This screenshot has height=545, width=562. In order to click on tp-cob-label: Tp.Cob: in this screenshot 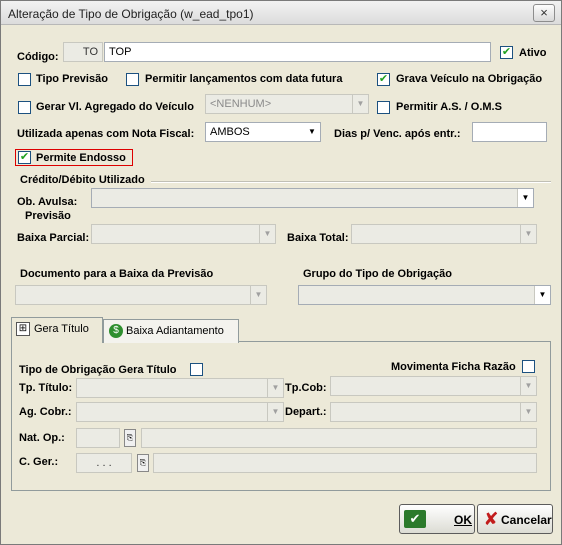, I will do `click(306, 388)`.